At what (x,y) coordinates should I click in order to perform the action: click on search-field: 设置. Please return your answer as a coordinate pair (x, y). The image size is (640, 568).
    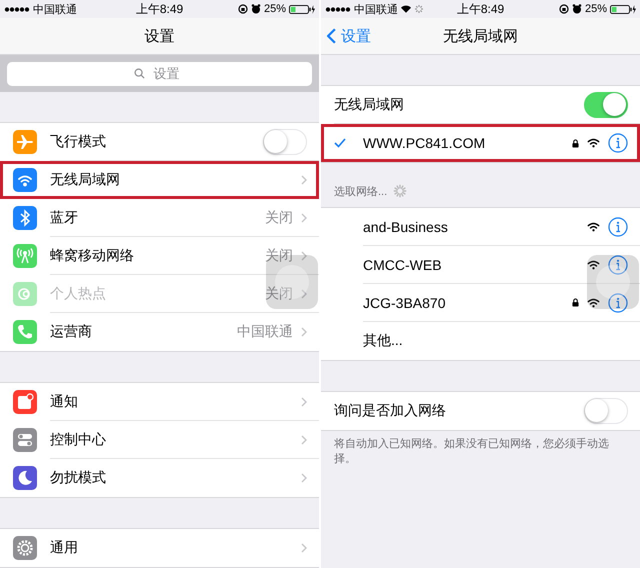
    Looking at the image, I should click on (159, 74).